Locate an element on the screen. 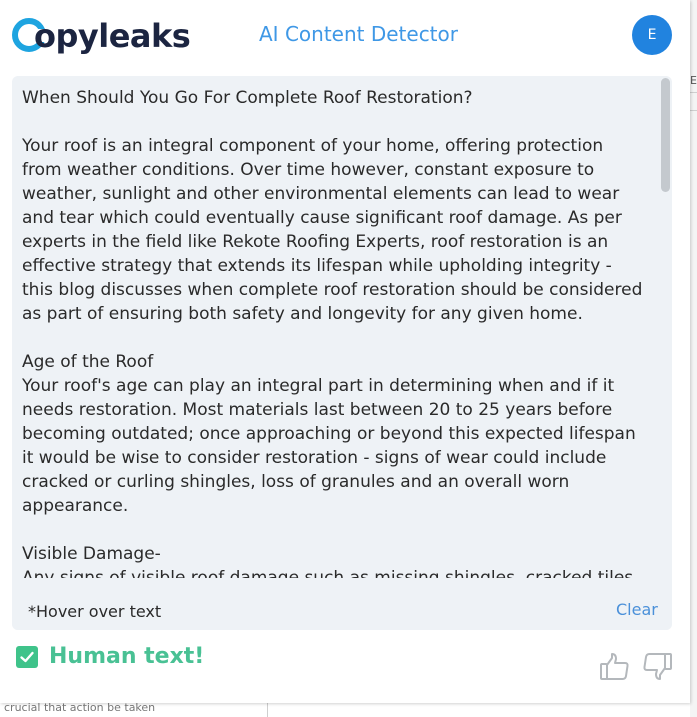  popup-title: AI Content Detector is located at coordinates (358, 34).